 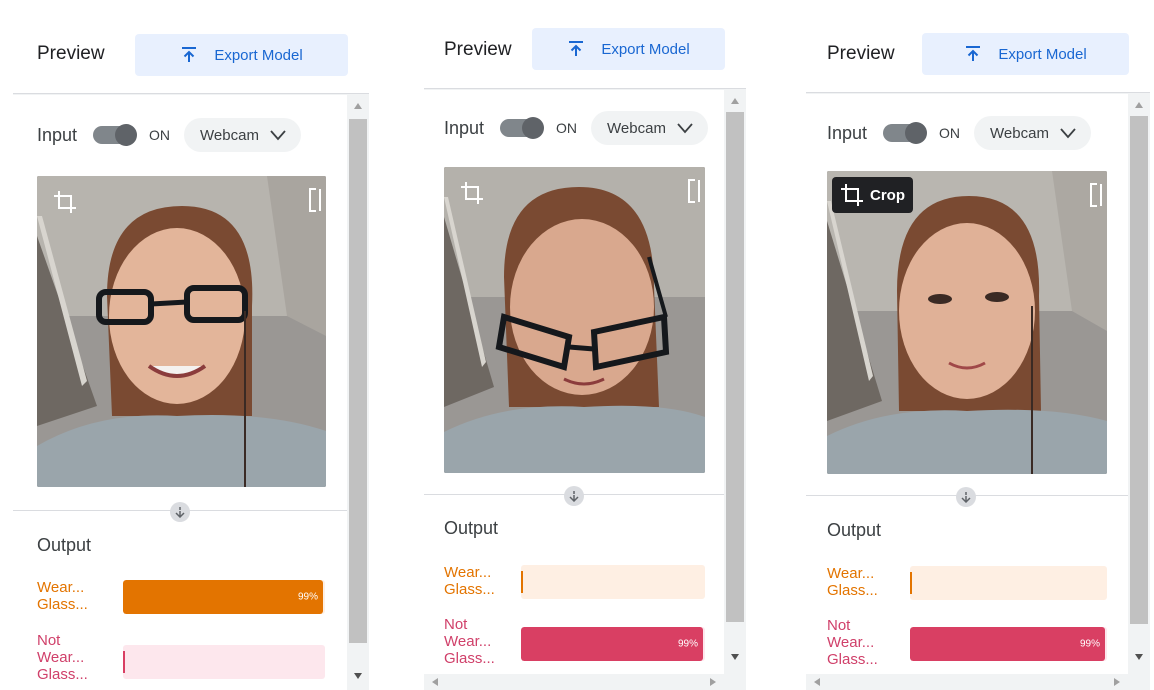 I want to click on confidence-bar-wearing-glasses: 99%, so click(x=224, y=597).